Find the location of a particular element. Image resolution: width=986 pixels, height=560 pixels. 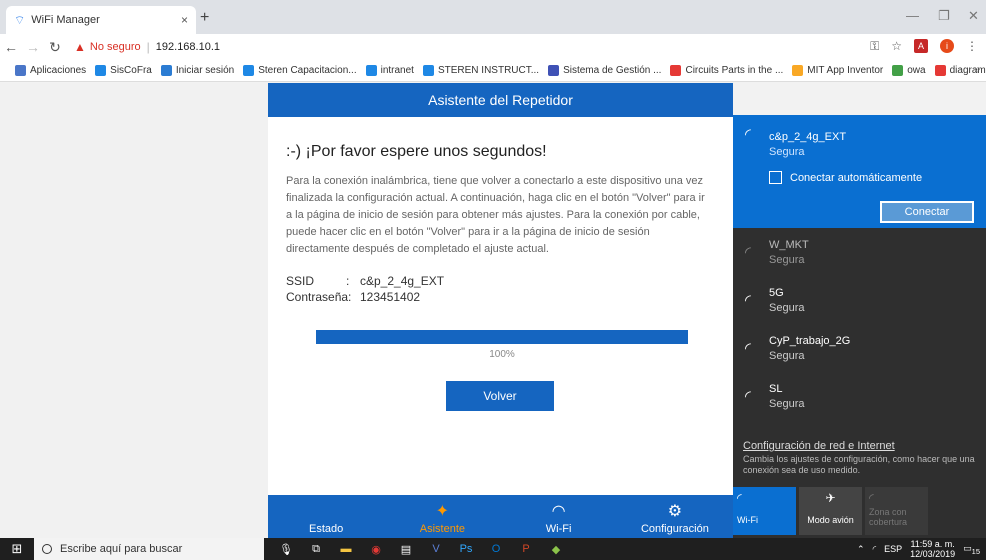

task-view-icon: ⧉ is located at coordinates (316, 549).